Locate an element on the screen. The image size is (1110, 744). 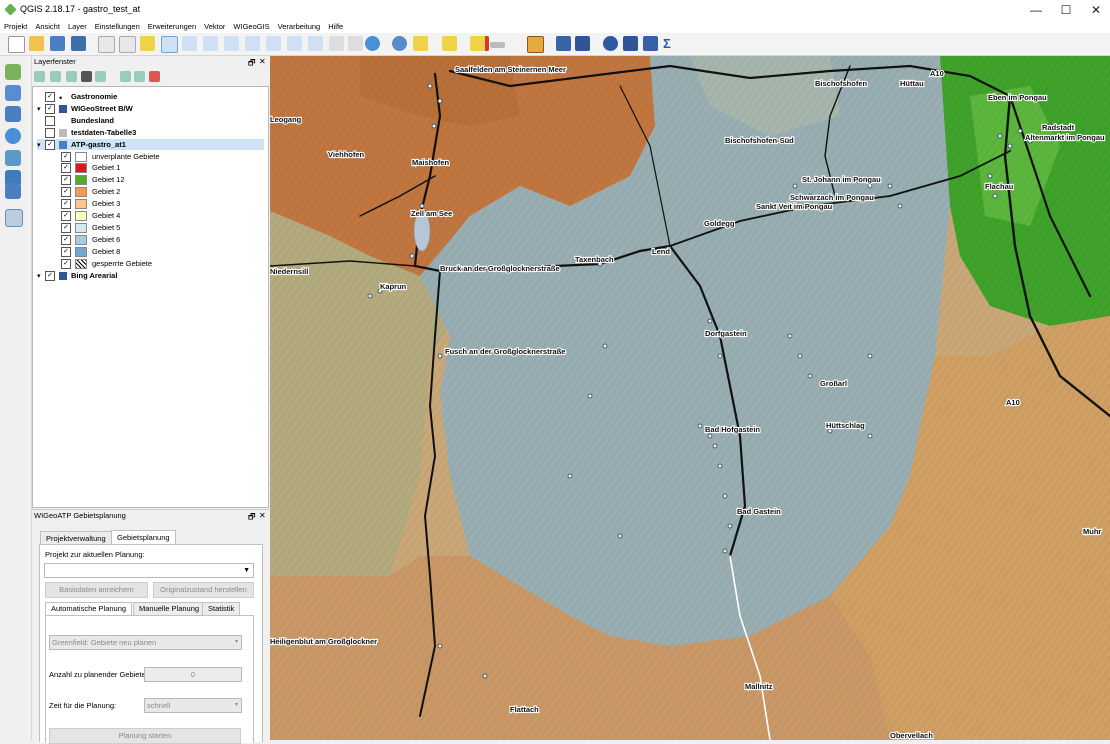
menu-projekt: Projekt is located at coordinates (15, 26).